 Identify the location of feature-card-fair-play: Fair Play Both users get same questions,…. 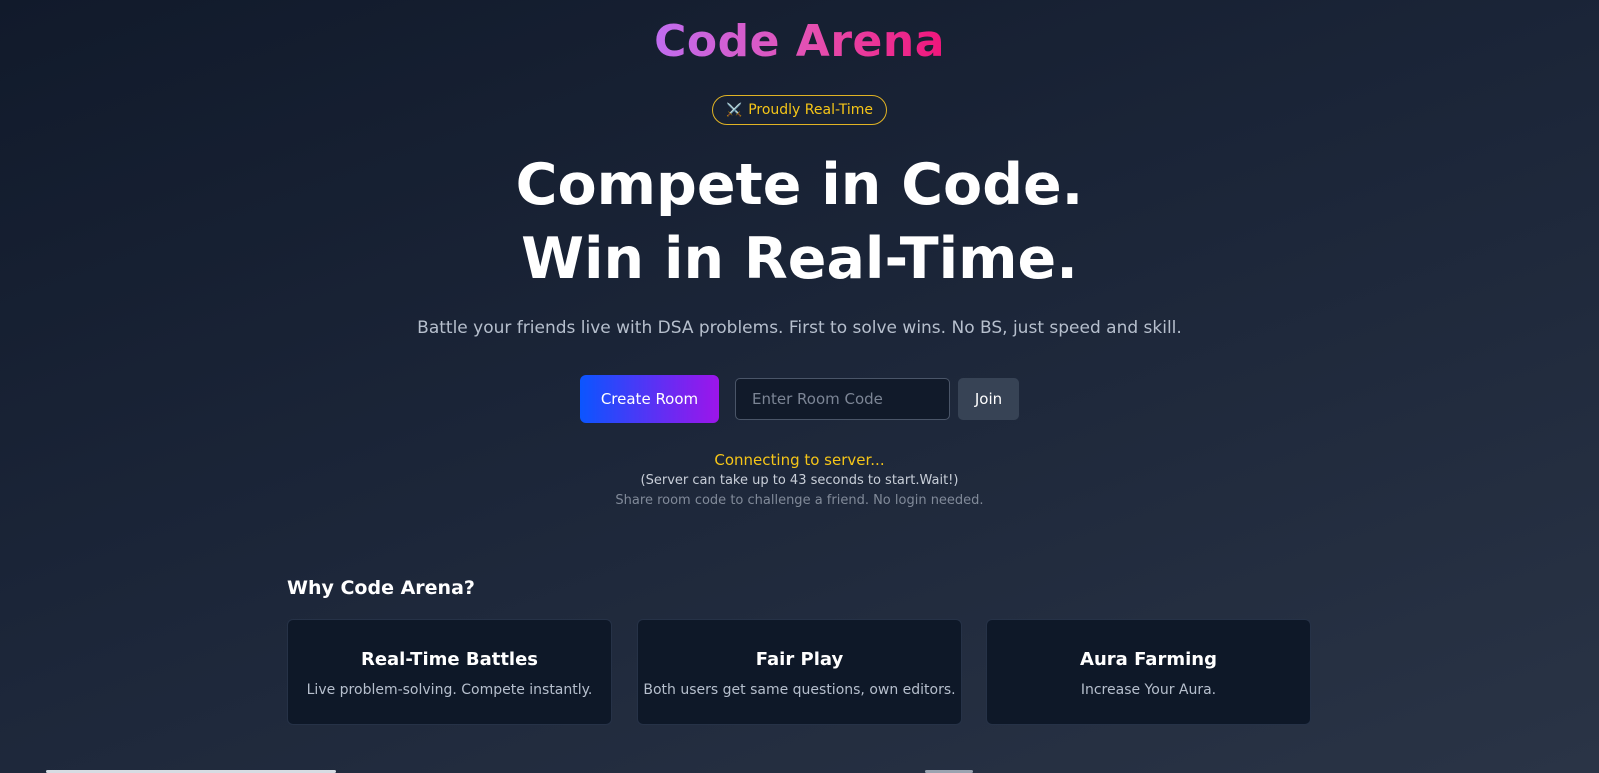
(799, 672).